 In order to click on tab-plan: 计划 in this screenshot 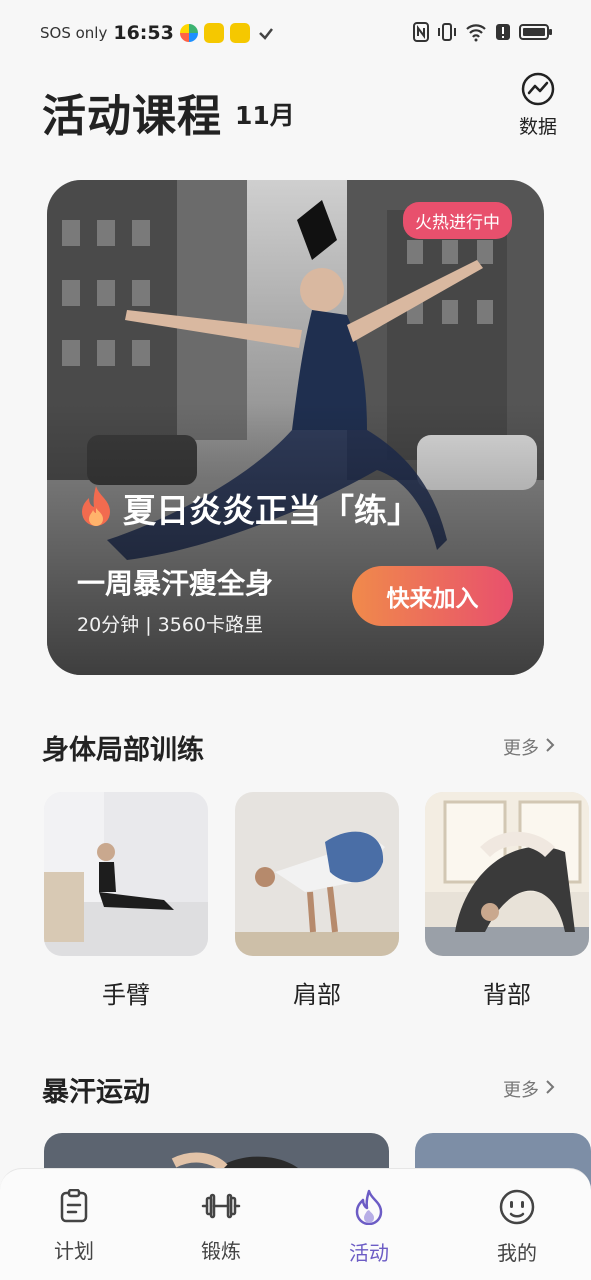, I will do `click(74, 1226)`.